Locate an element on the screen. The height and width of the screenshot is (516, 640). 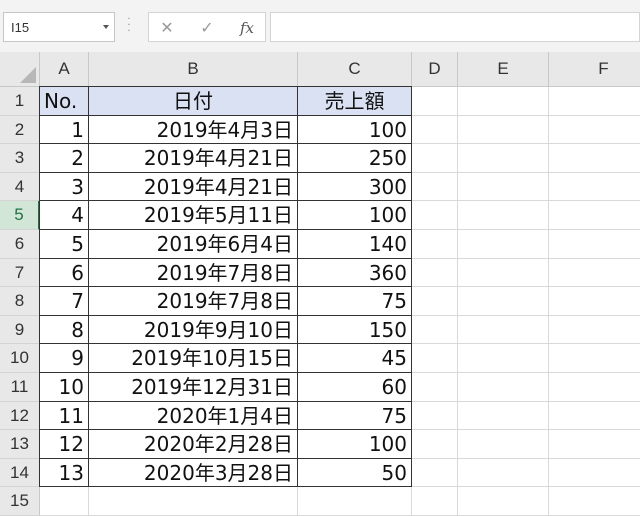
cell-b8: 2019年7月8日 is located at coordinates (193, 301).